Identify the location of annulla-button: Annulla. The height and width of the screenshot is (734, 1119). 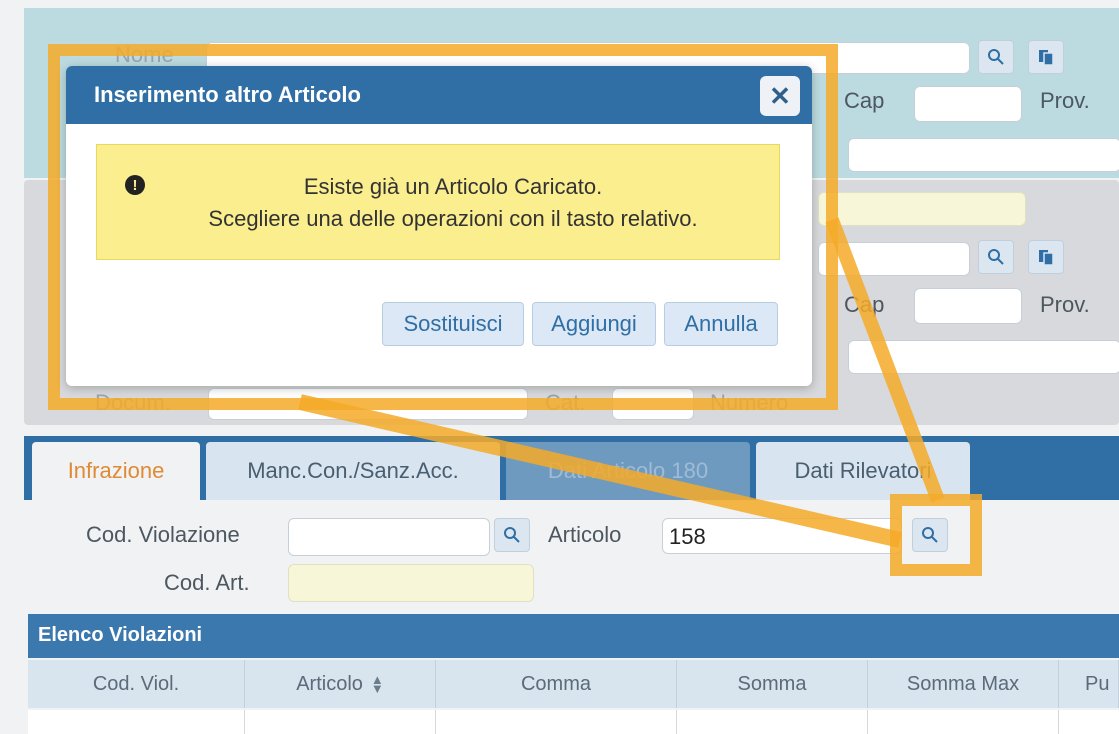
(721, 324).